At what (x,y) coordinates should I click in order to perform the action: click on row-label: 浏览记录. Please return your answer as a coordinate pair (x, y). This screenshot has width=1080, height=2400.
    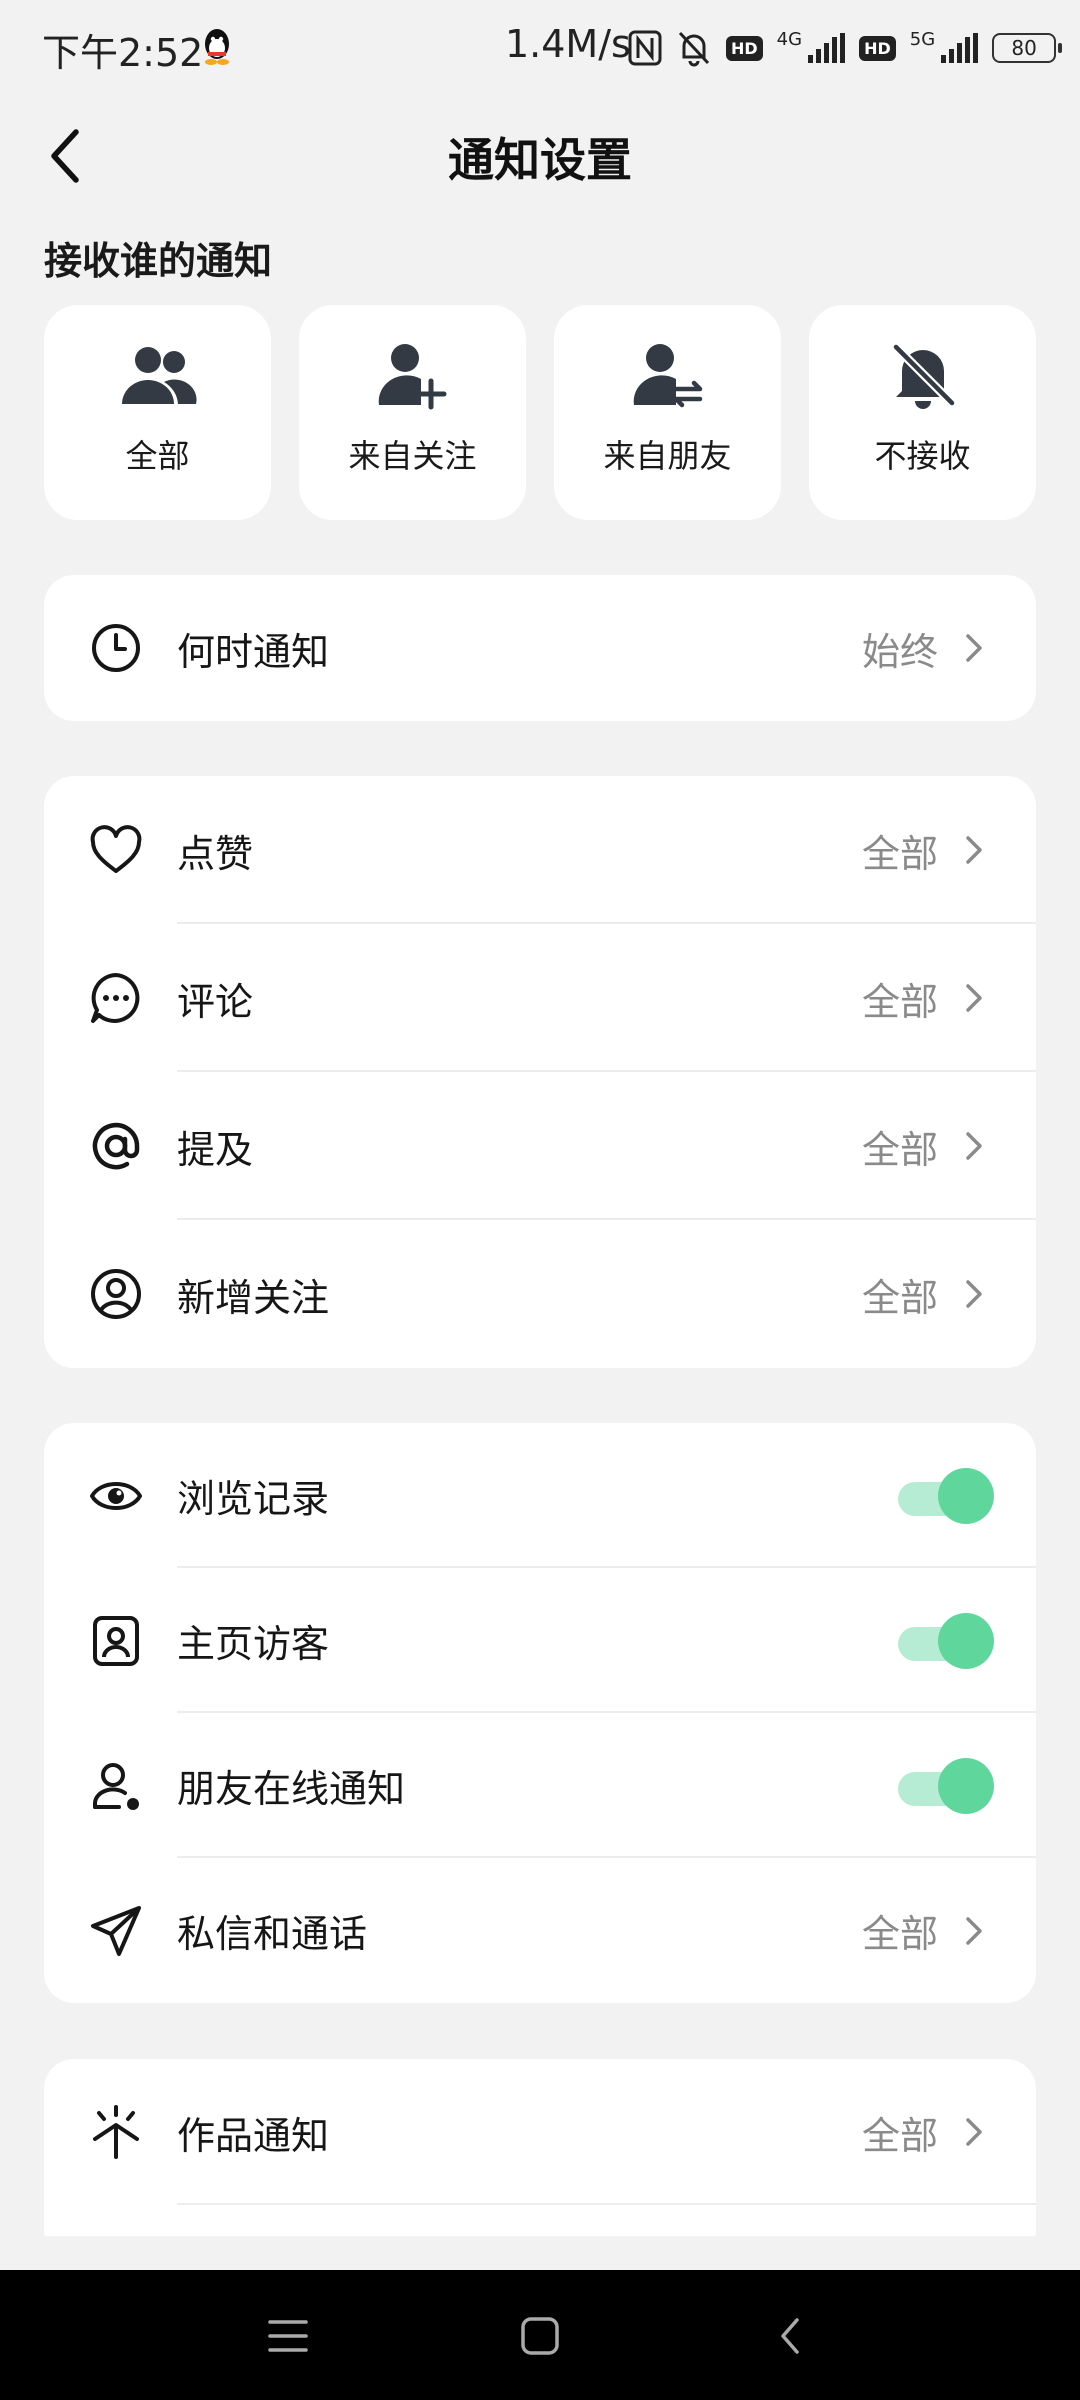
    Looking at the image, I should click on (253, 1499).